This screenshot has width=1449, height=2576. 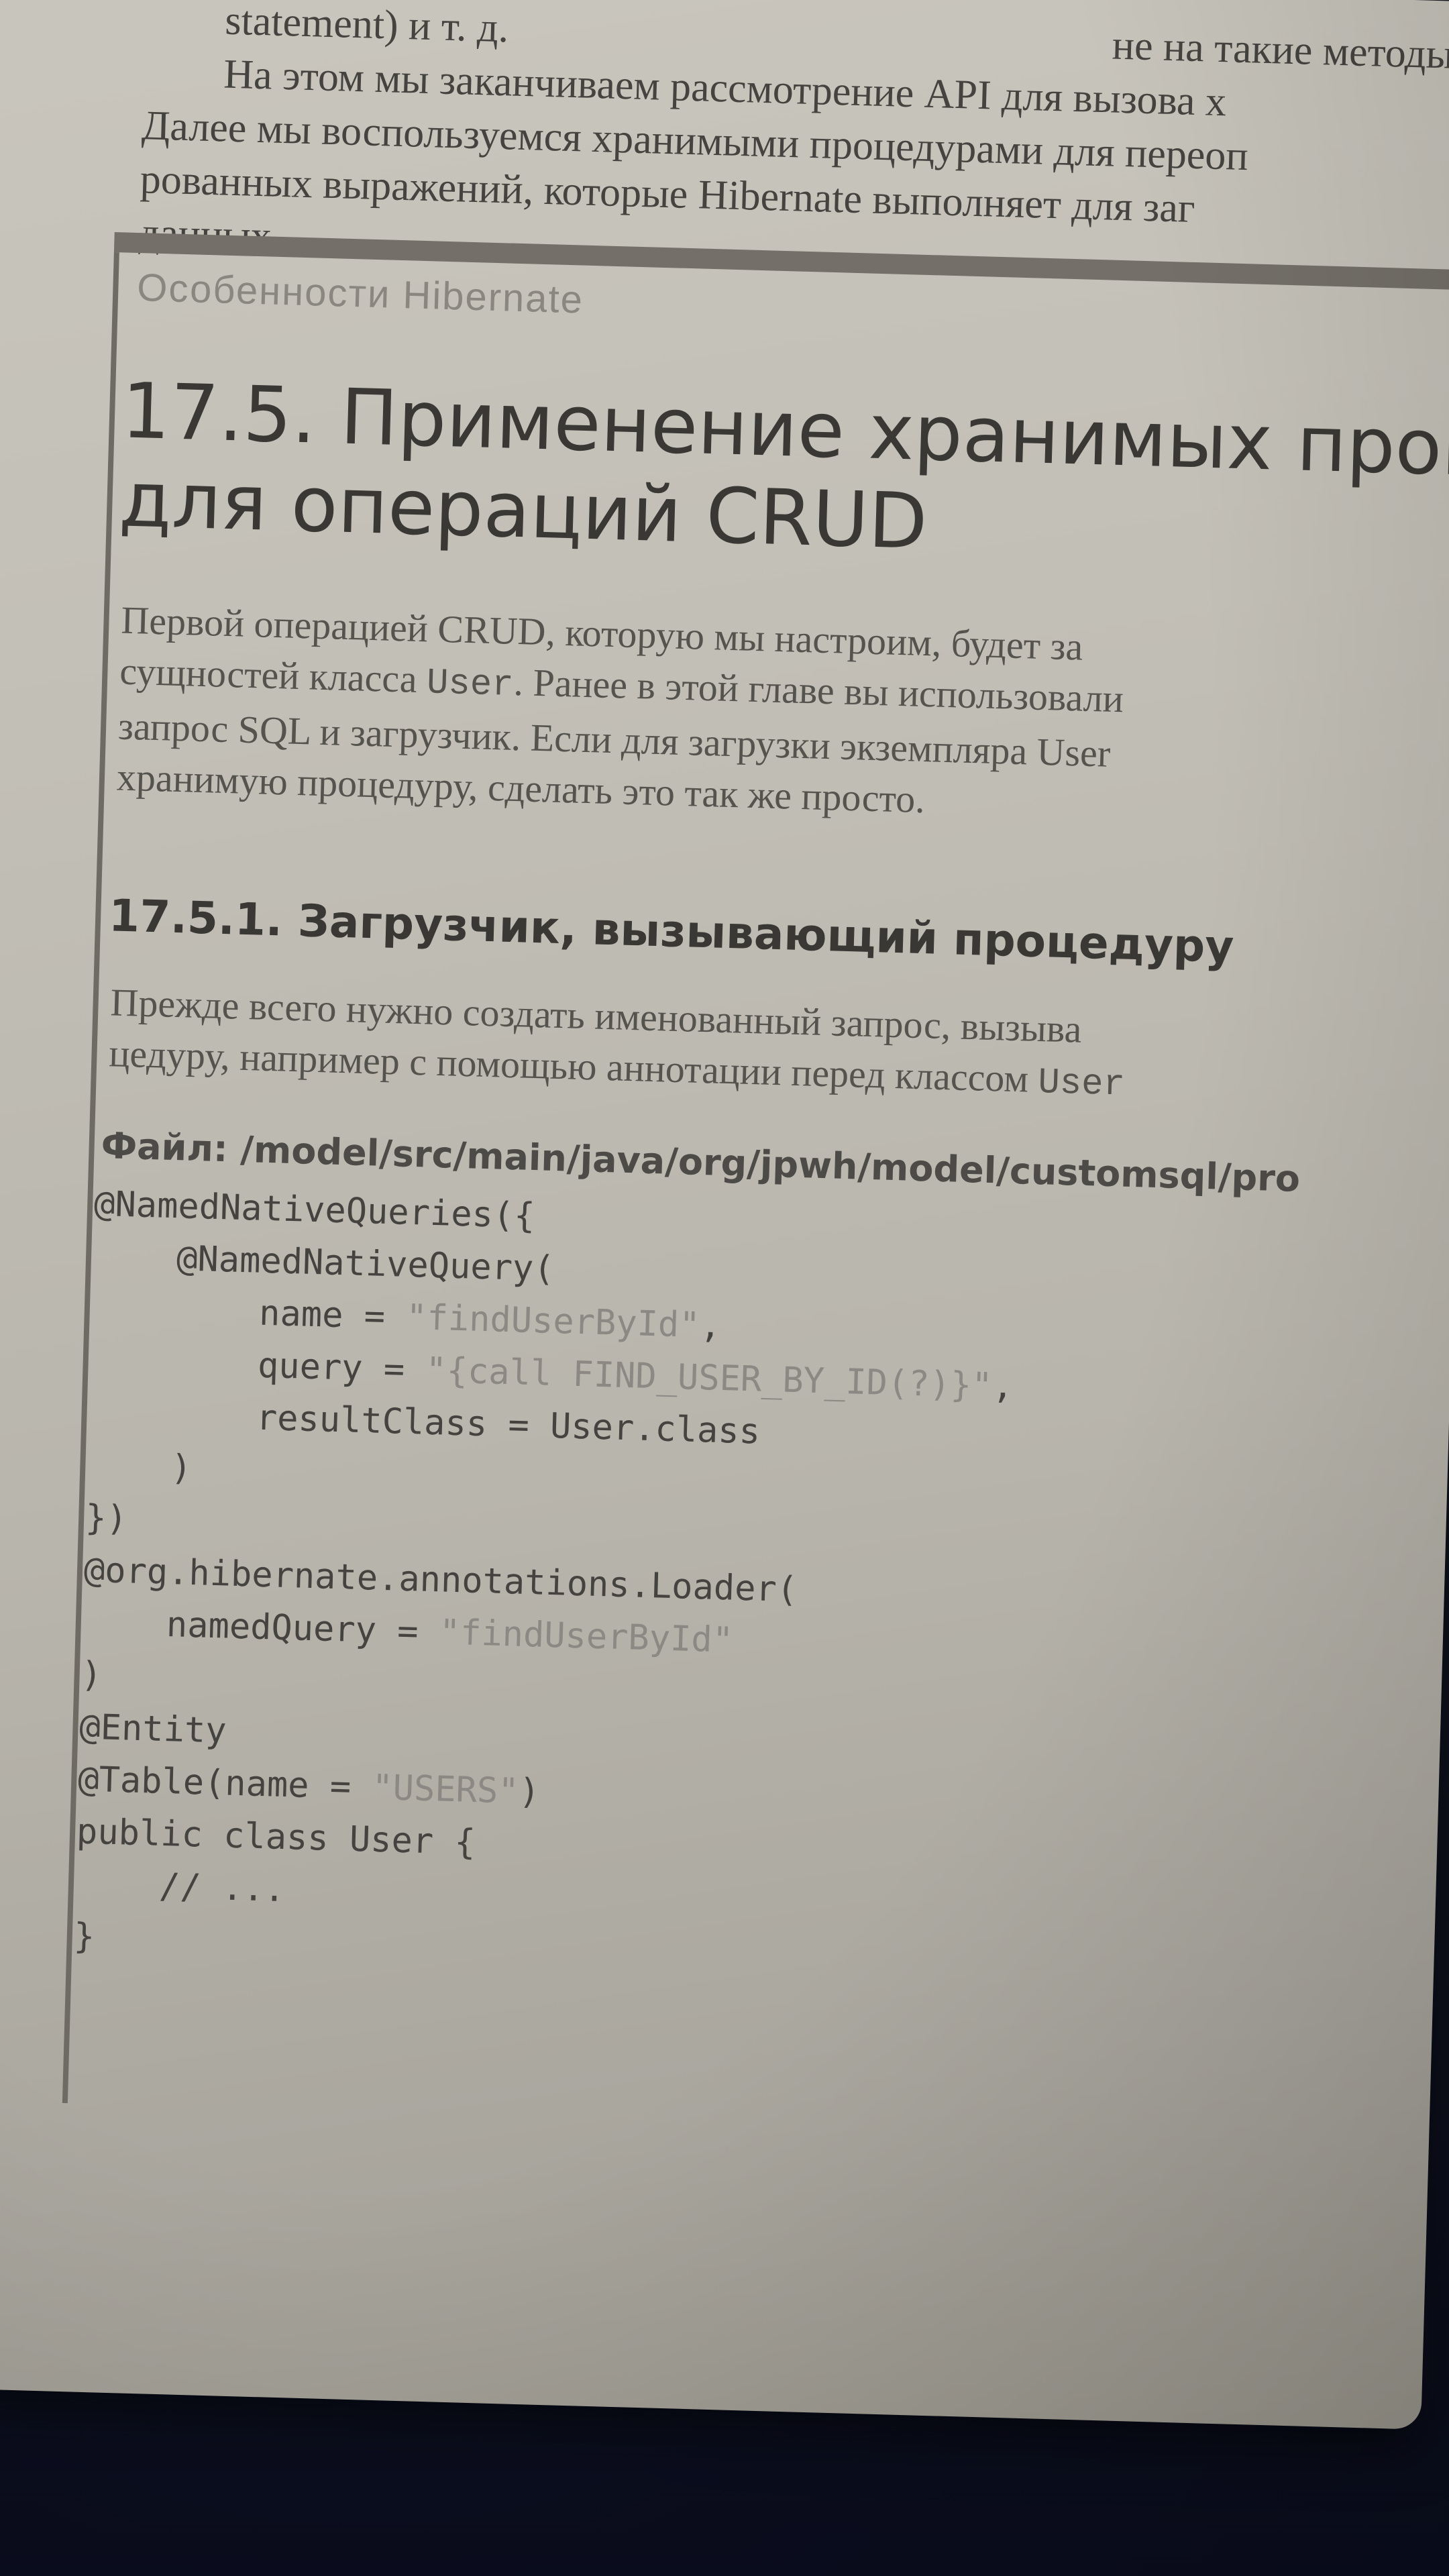 What do you see at coordinates (360, 294) in the screenshot?
I see `running-head: Особенности Hibernate` at bounding box center [360, 294].